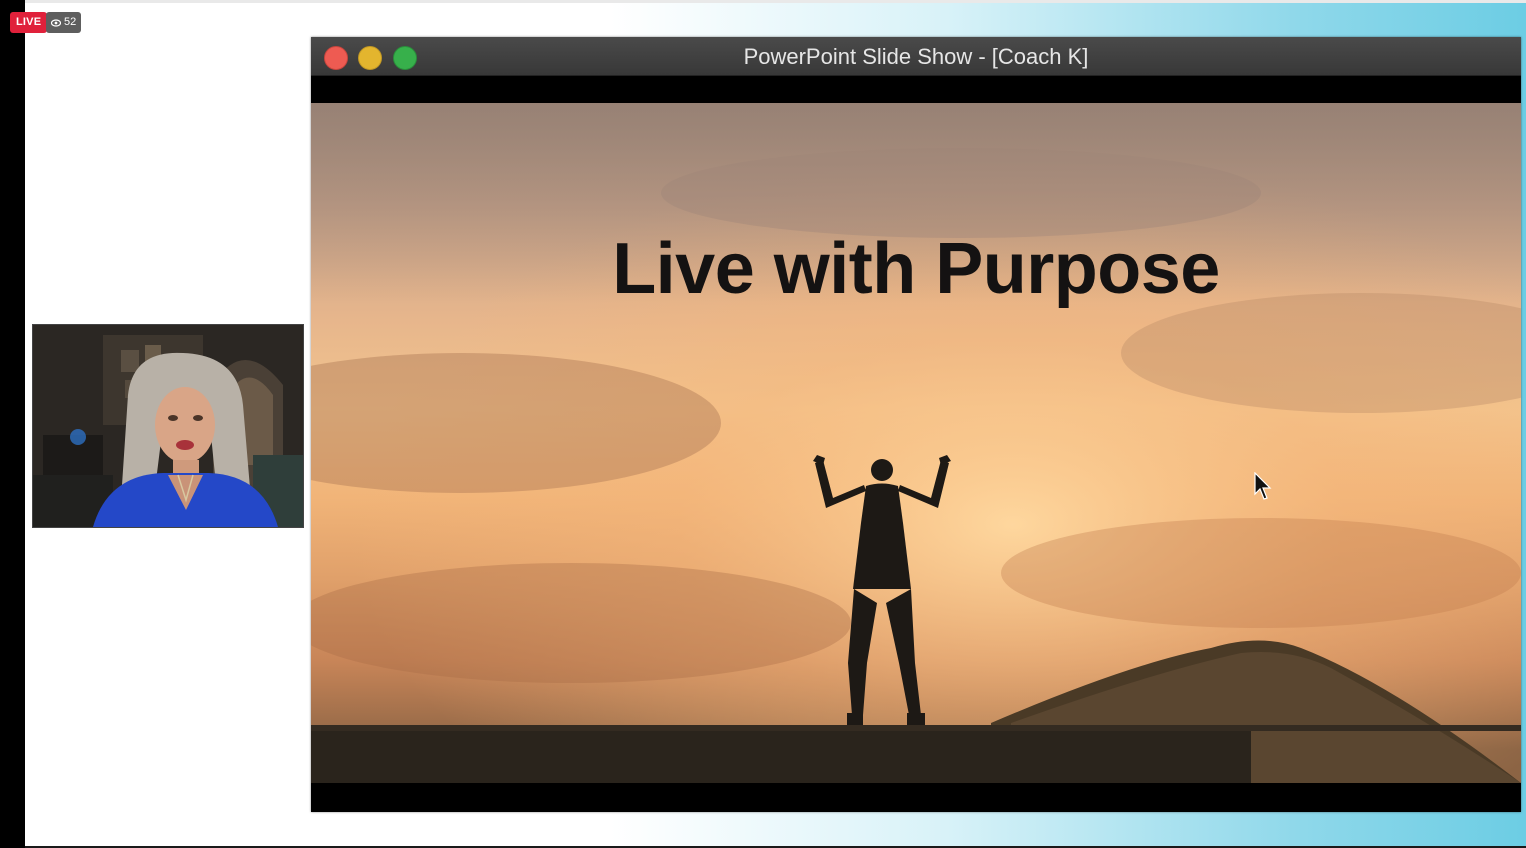 This screenshot has width=1526, height=848. I want to click on mouse-cursor-icon, so click(1263, 489).